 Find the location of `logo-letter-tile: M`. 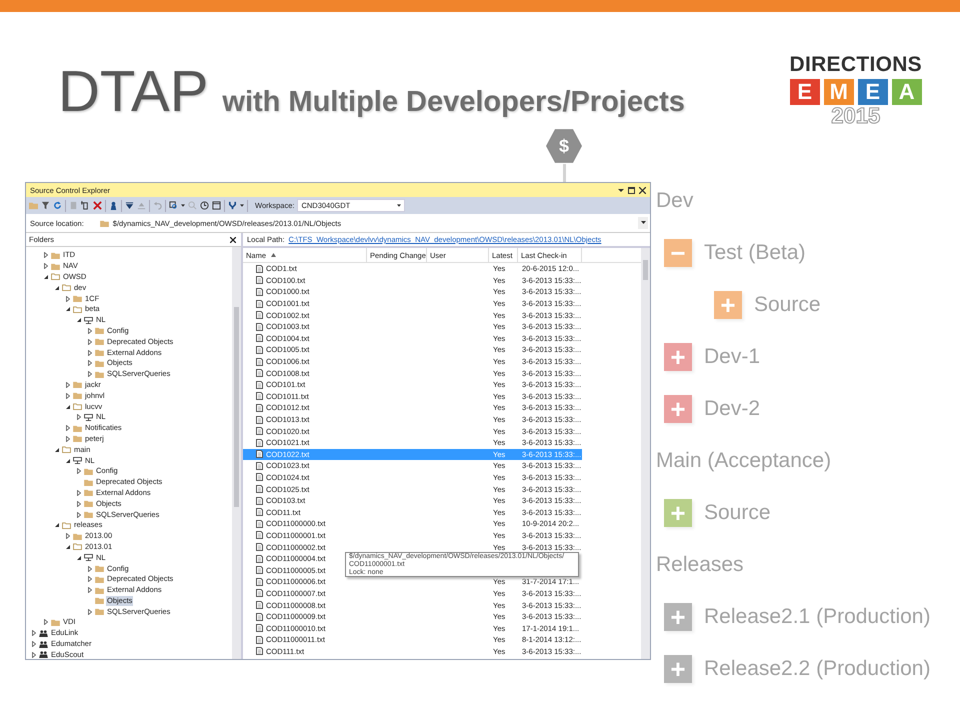

logo-letter-tile: M is located at coordinates (839, 92).